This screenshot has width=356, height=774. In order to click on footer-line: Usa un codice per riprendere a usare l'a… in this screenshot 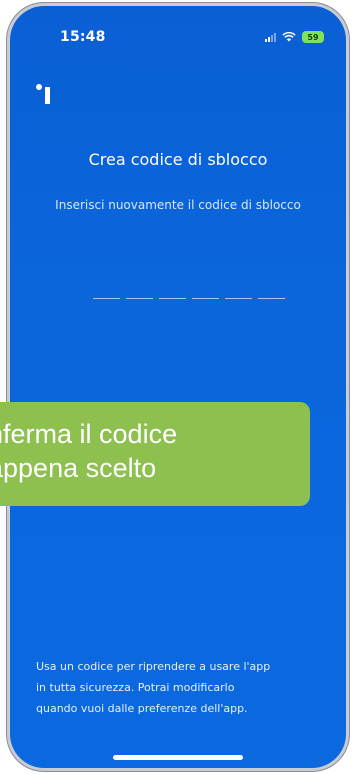, I will do `click(153, 666)`.